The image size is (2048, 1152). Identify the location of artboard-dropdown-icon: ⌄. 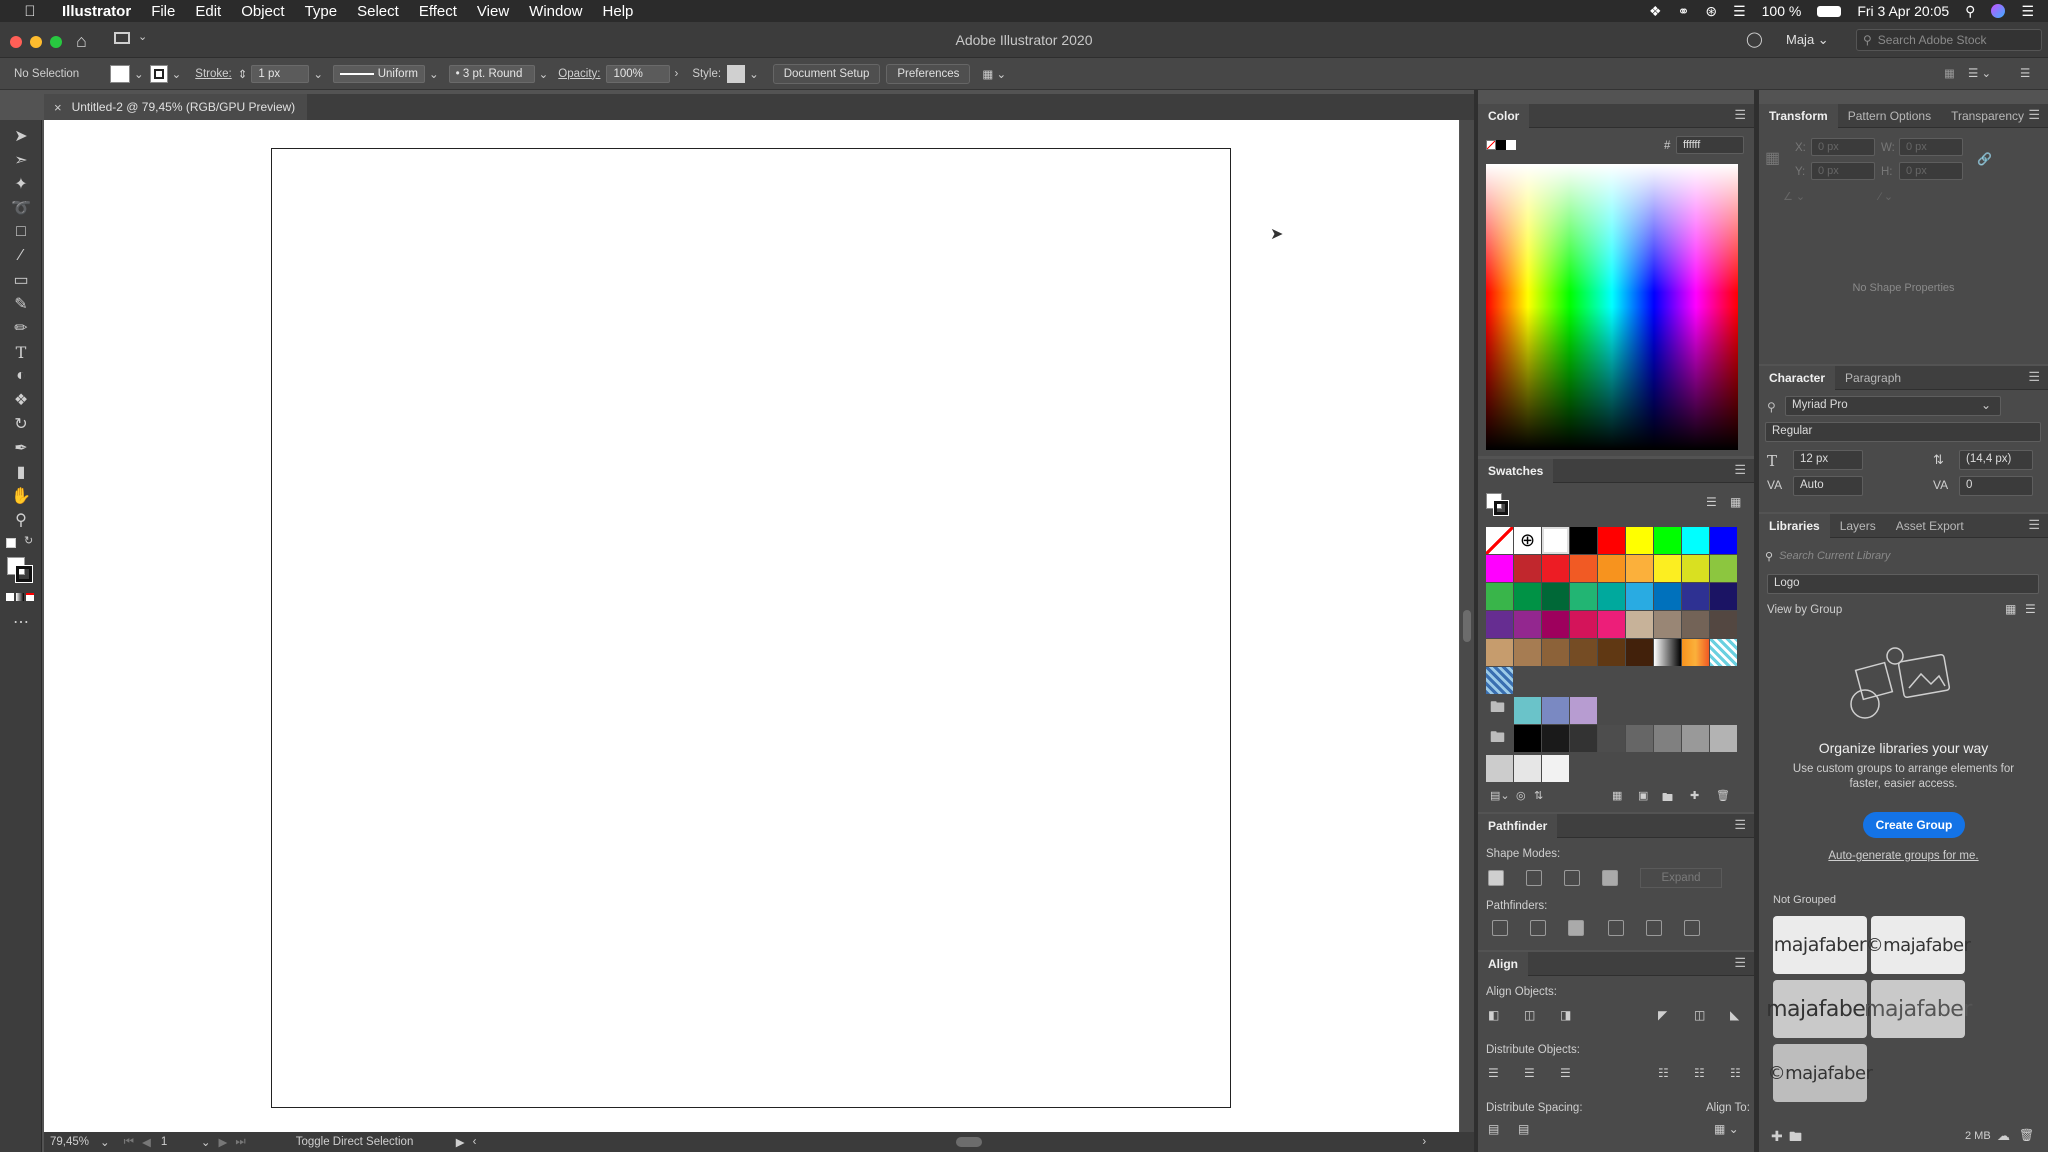
(206, 1142).